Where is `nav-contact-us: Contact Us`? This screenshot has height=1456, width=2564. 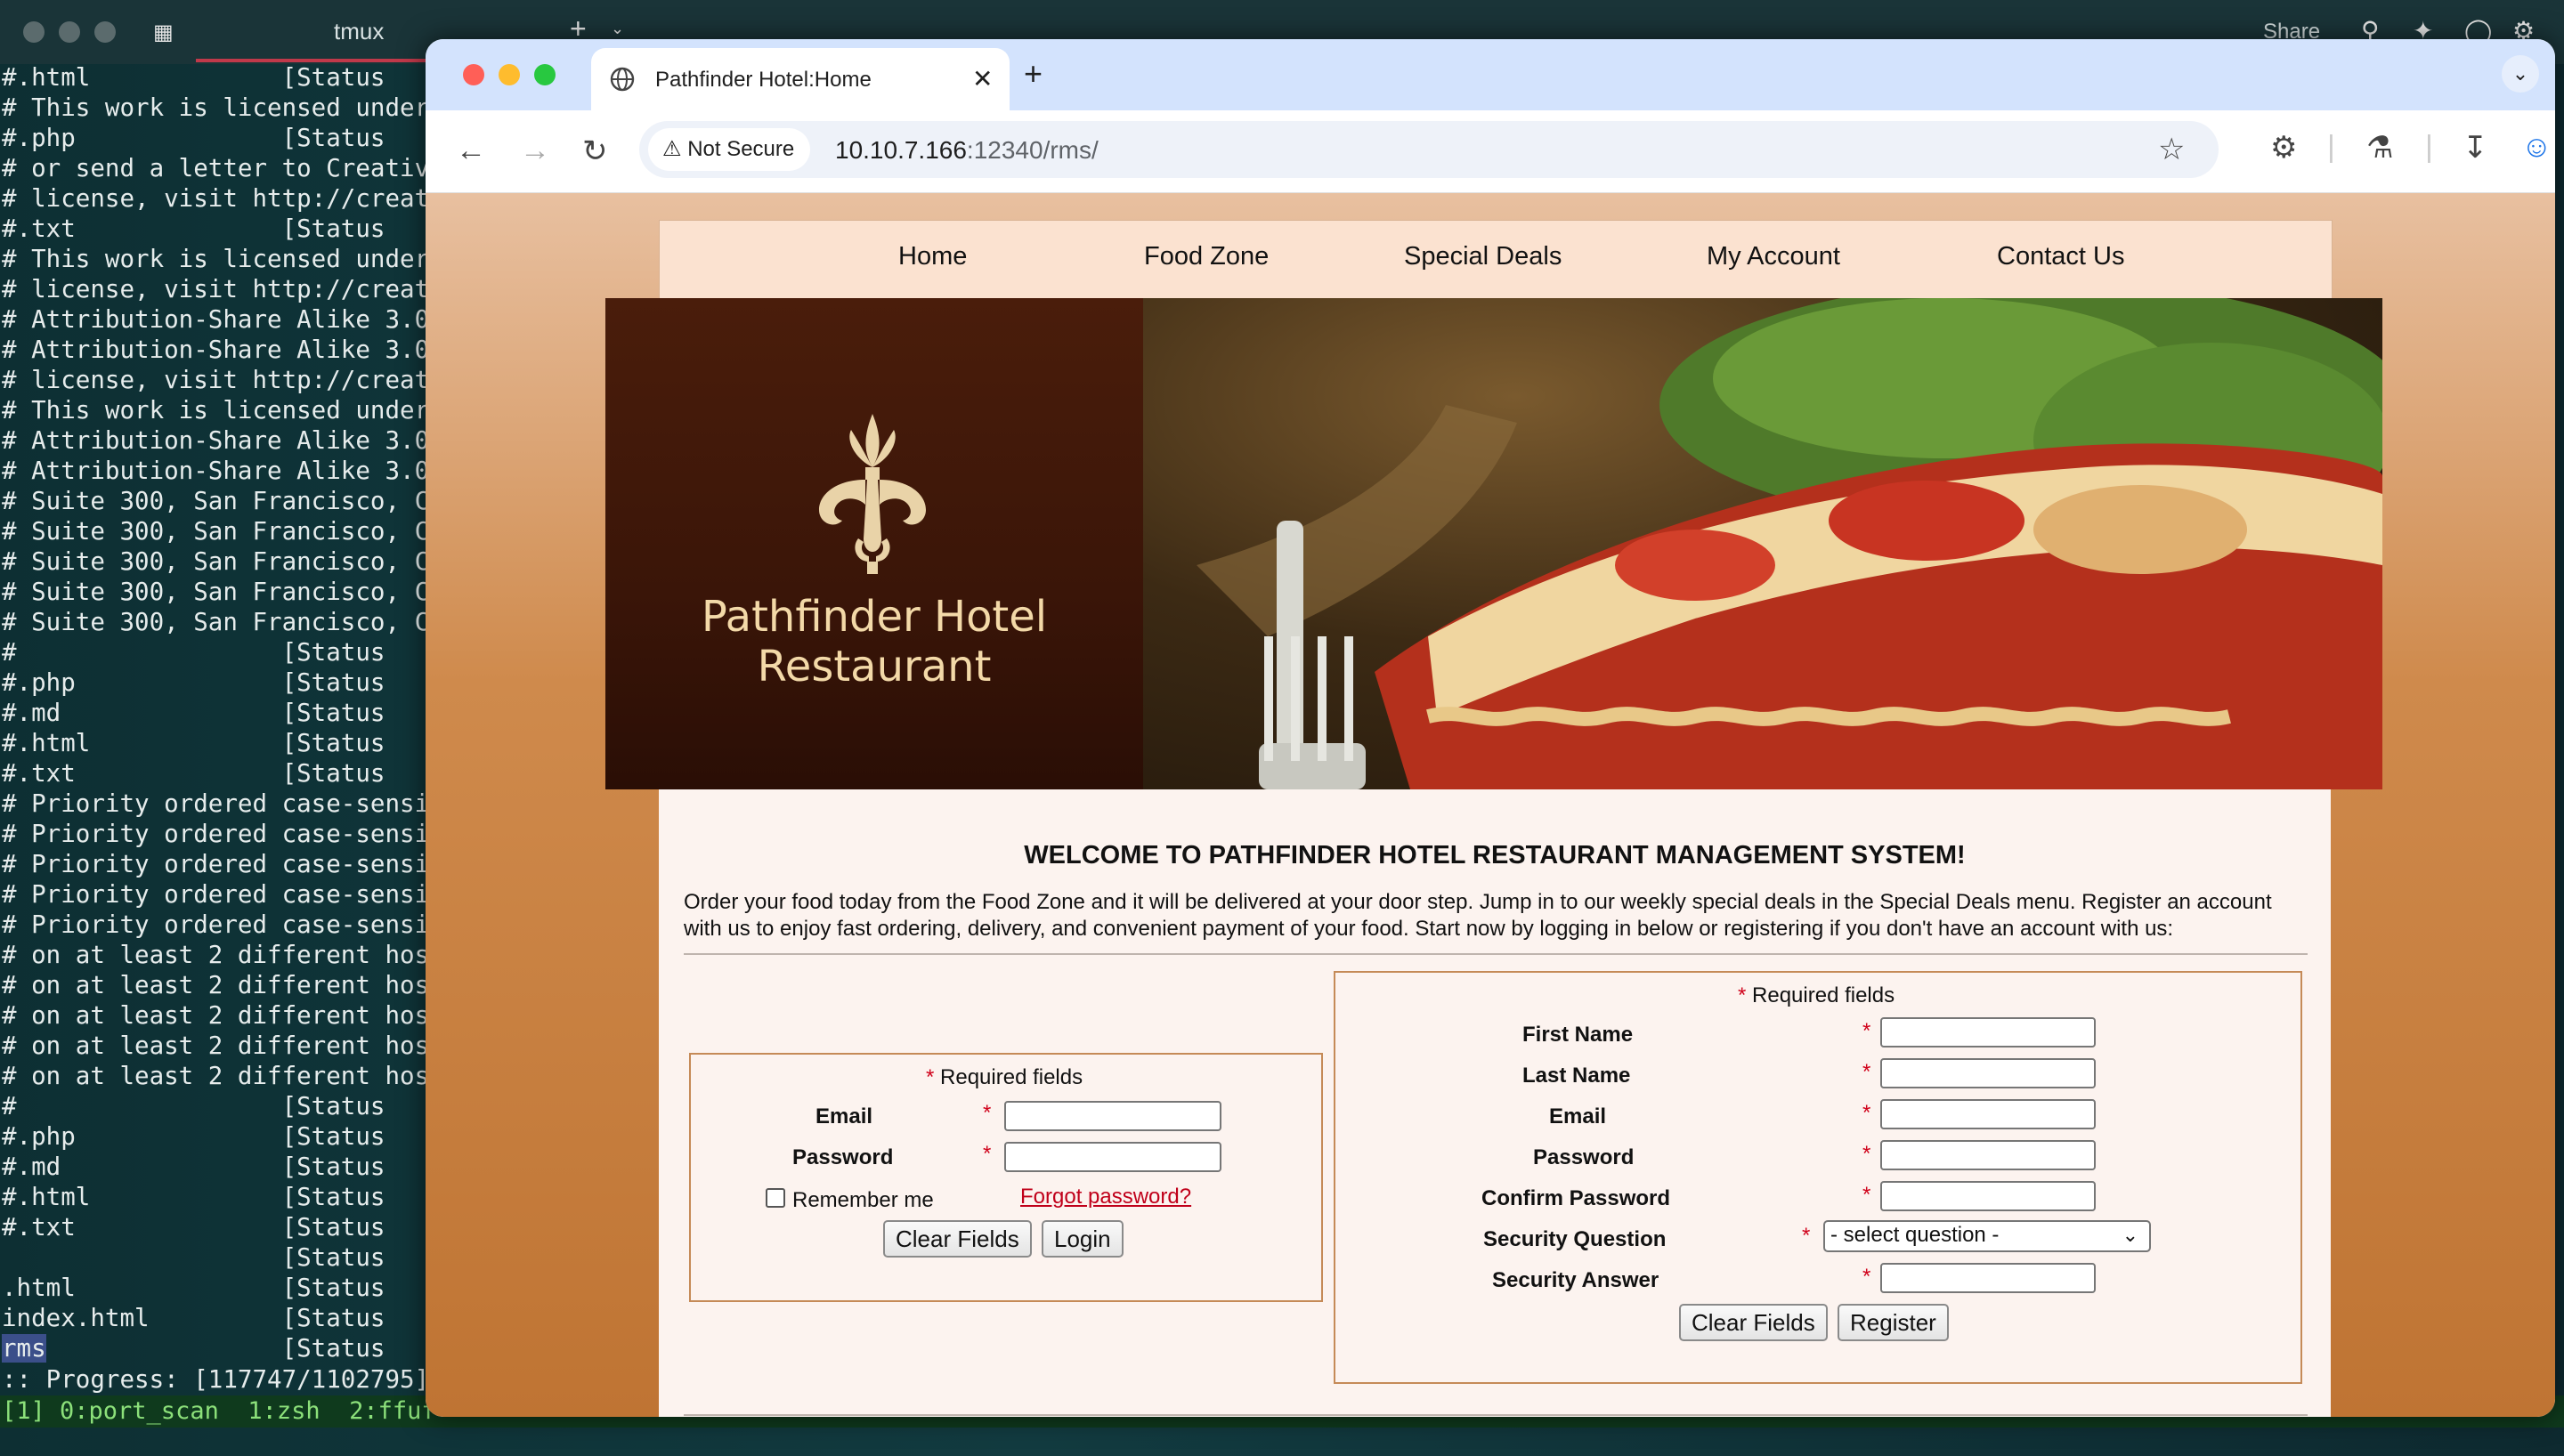 nav-contact-us: Contact Us is located at coordinates (2060, 256).